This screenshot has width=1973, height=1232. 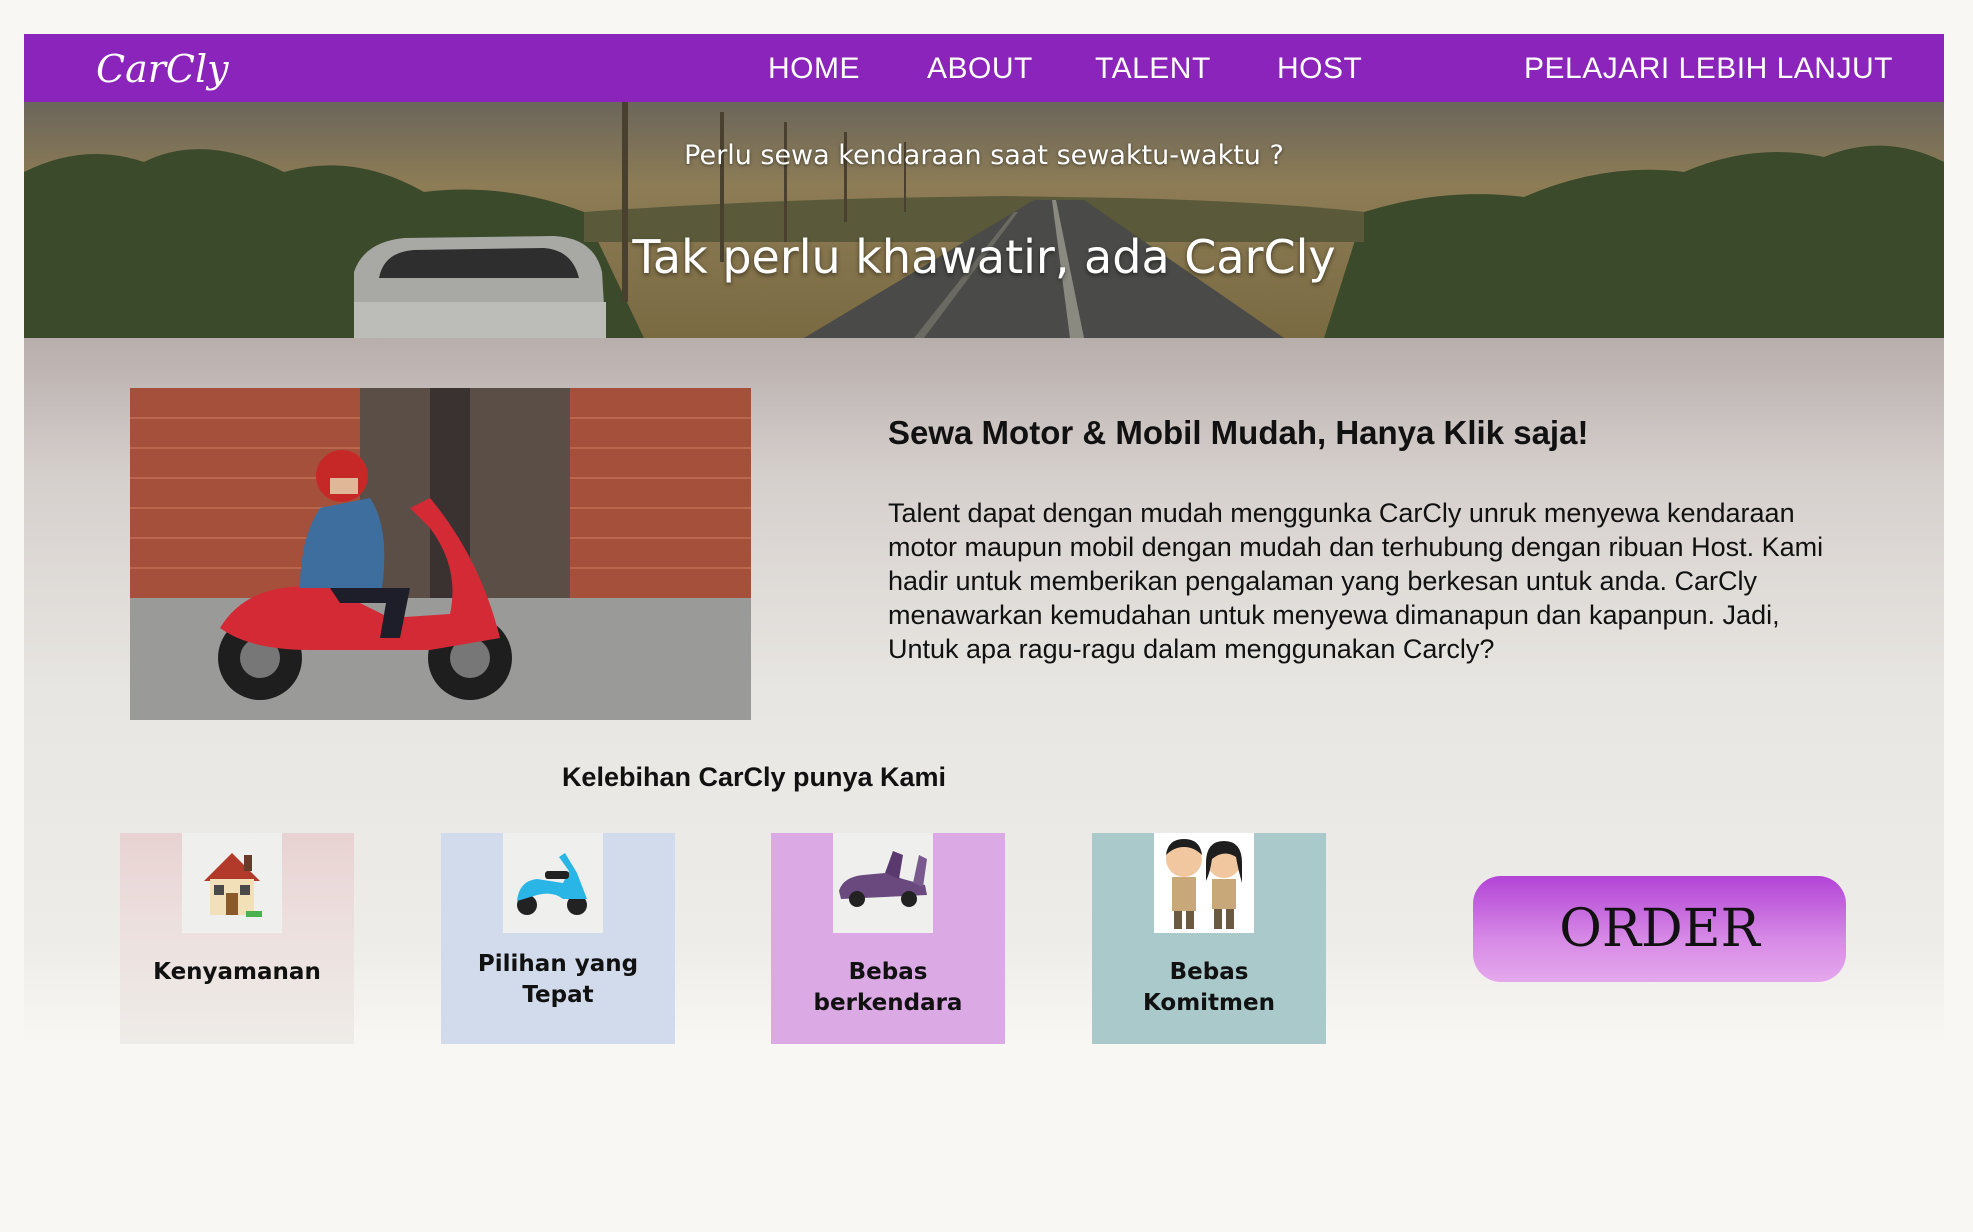 I want to click on feature-card-right-choice: Pilihan yang Tepat, so click(x=558, y=938).